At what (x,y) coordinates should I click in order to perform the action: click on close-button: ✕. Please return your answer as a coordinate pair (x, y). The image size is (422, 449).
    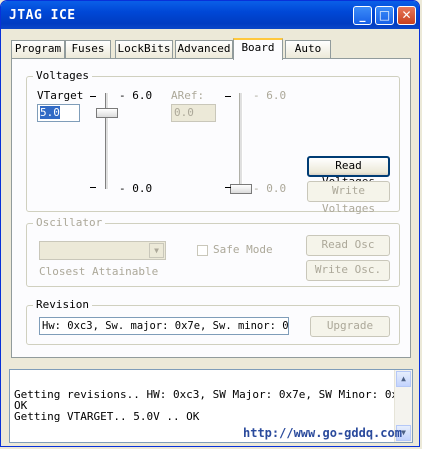
    Looking at the image, I should click on (406, 15).